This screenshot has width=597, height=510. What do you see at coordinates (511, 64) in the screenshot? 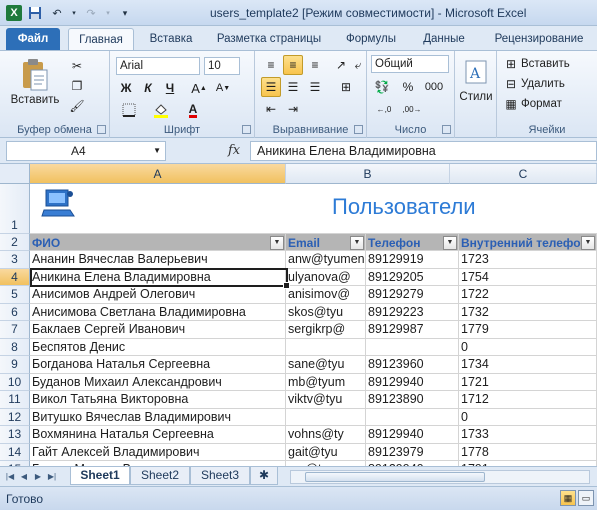
I see `insert-cells-icon: ⊞` at bounding box center [511, 64].